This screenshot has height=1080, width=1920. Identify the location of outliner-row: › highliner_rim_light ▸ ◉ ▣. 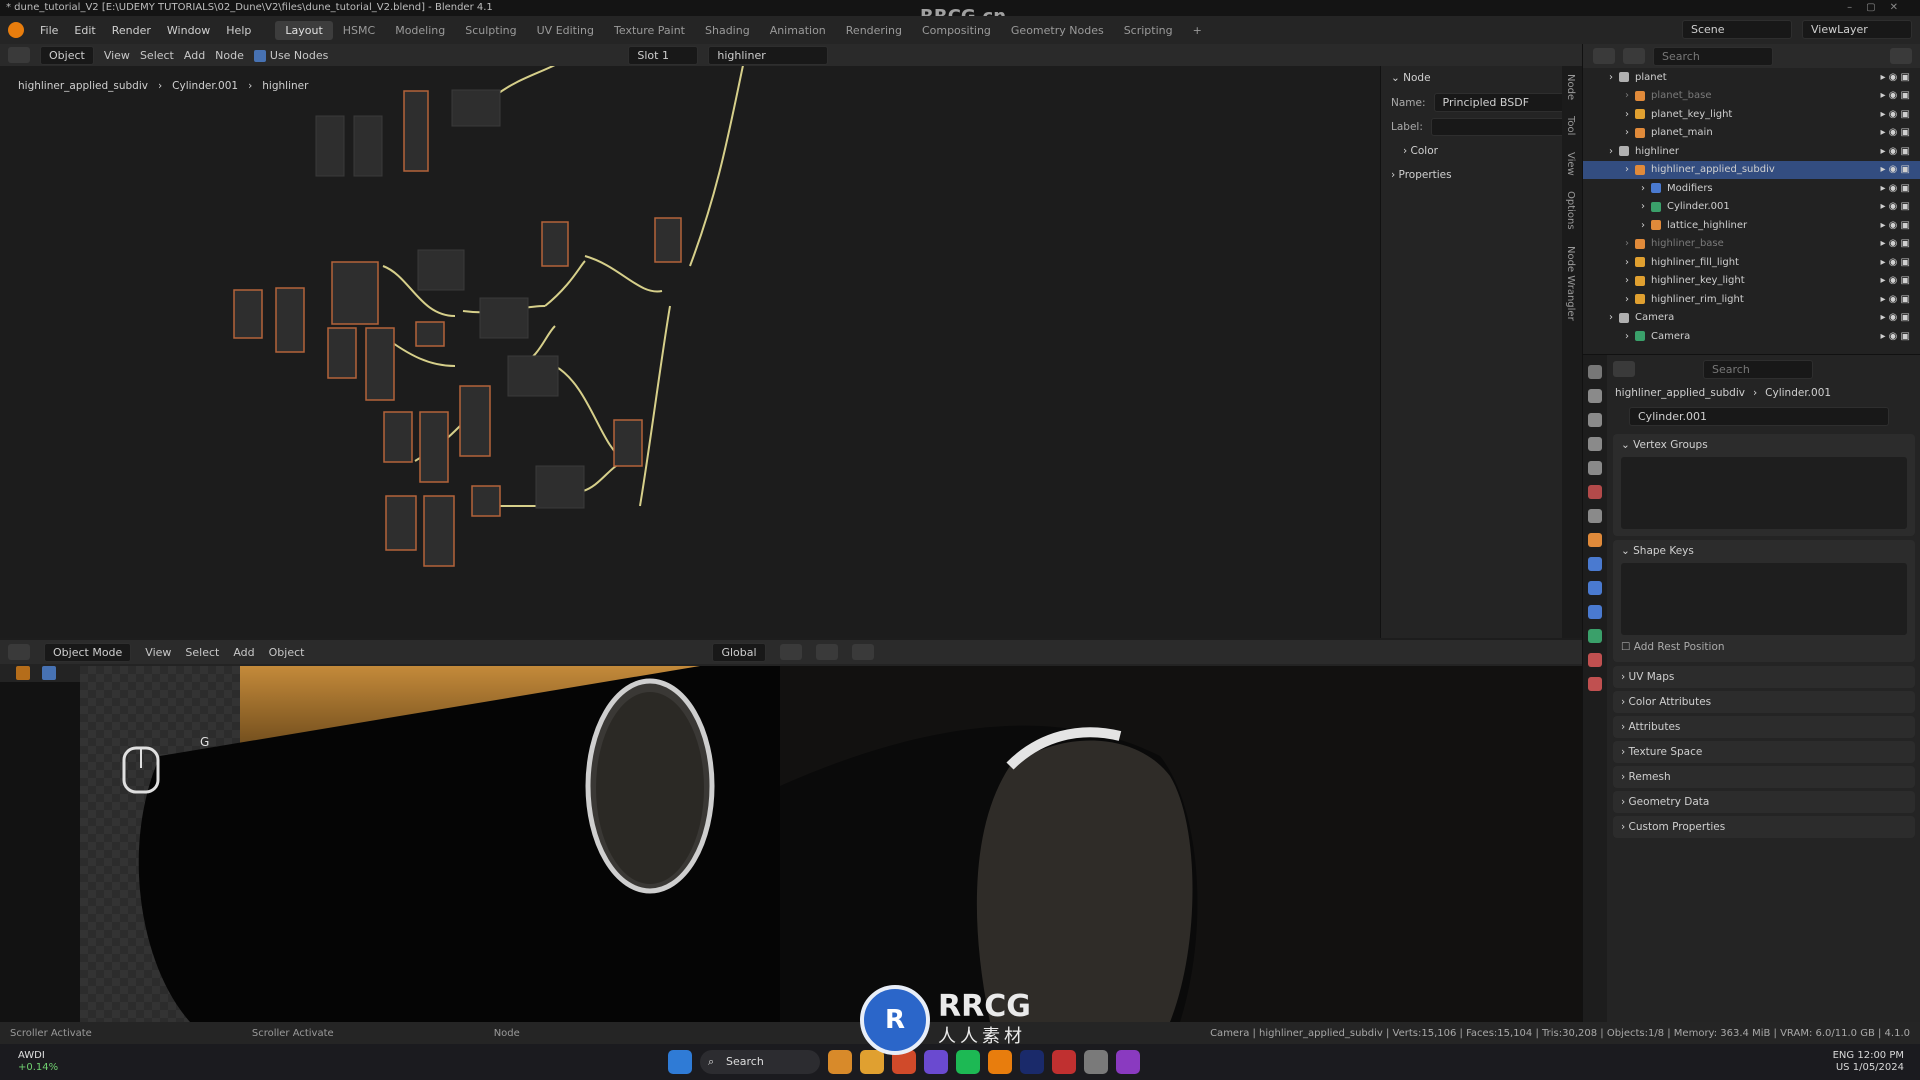
(1751, 299).